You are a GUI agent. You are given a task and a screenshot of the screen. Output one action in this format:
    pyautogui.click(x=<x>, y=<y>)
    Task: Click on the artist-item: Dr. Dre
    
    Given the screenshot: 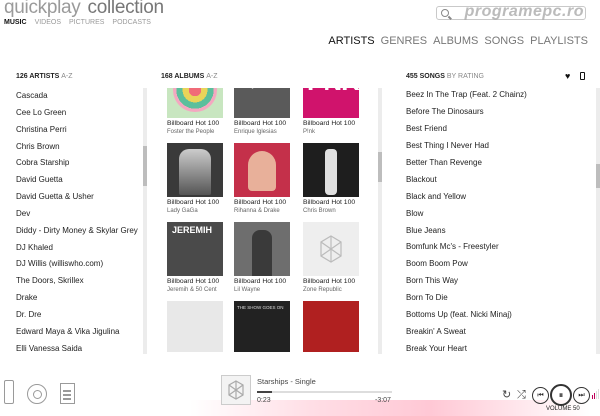 What is the action you would take?
    pyautogui.click(x=78, y=315)
    